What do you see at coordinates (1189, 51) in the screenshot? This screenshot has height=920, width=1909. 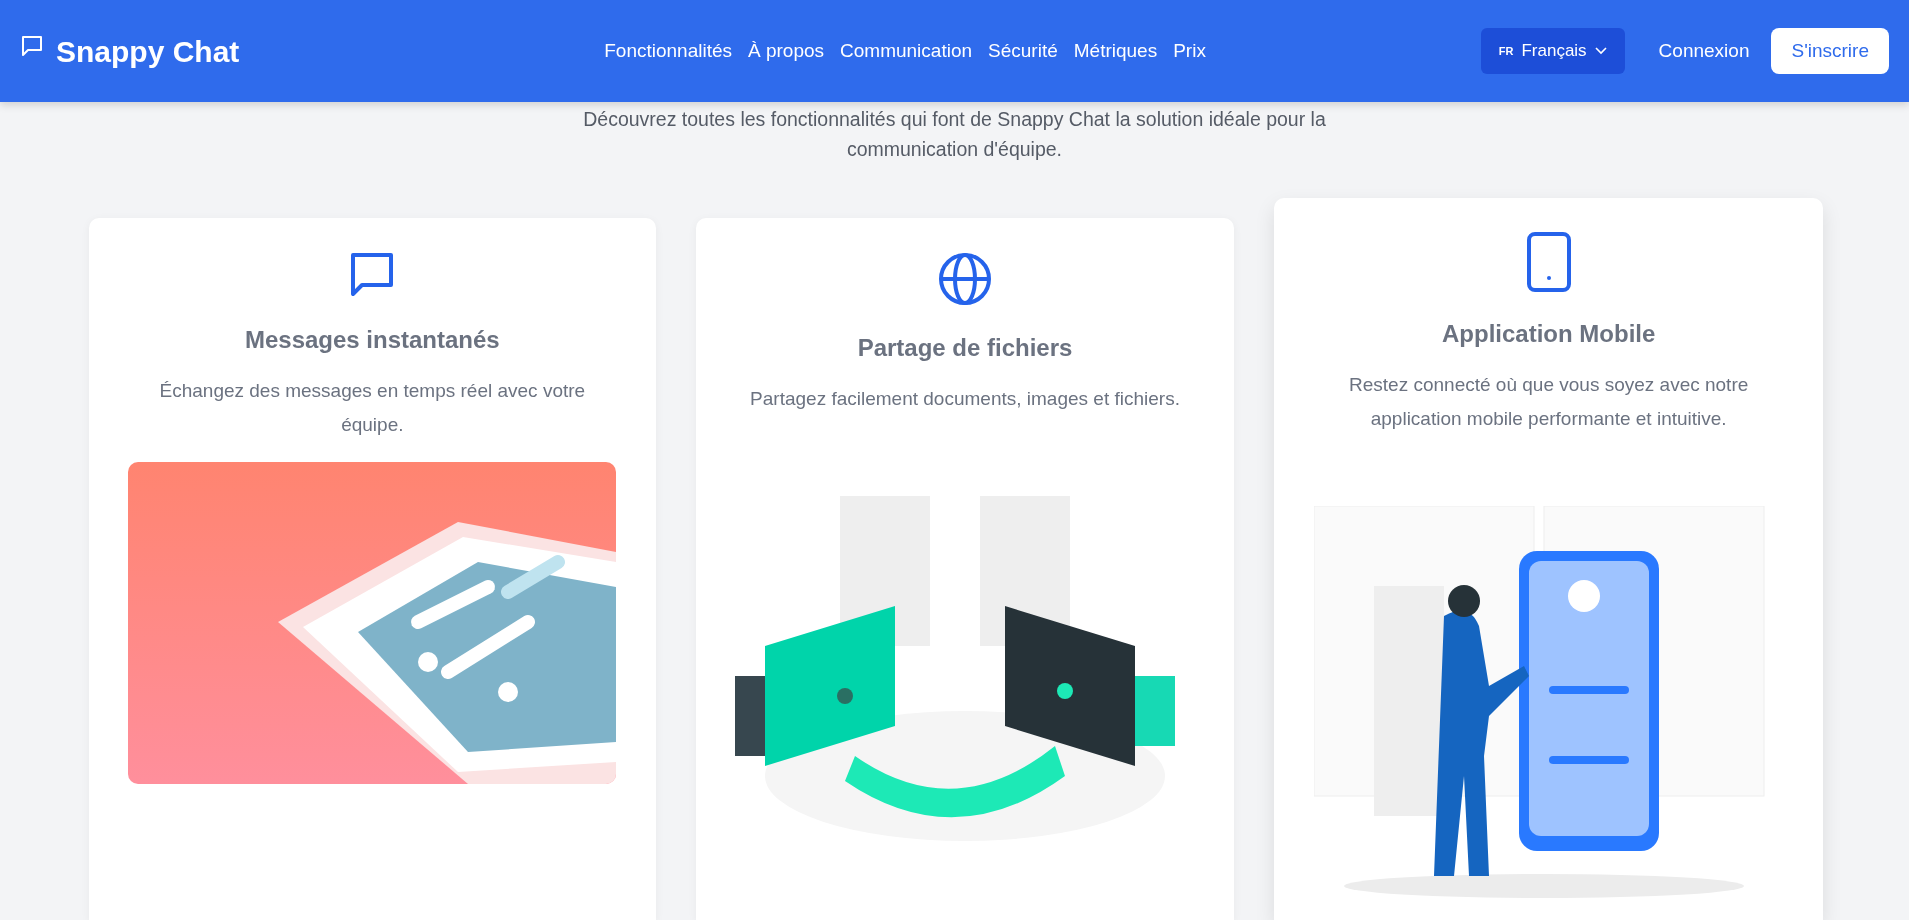 I see `nav-link: Prix` at bounding box center [1189, 51].